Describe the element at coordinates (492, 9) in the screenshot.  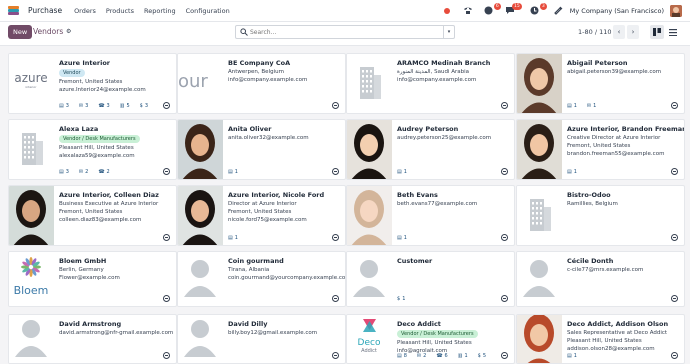
I see `activity-icon: 6` at that location.